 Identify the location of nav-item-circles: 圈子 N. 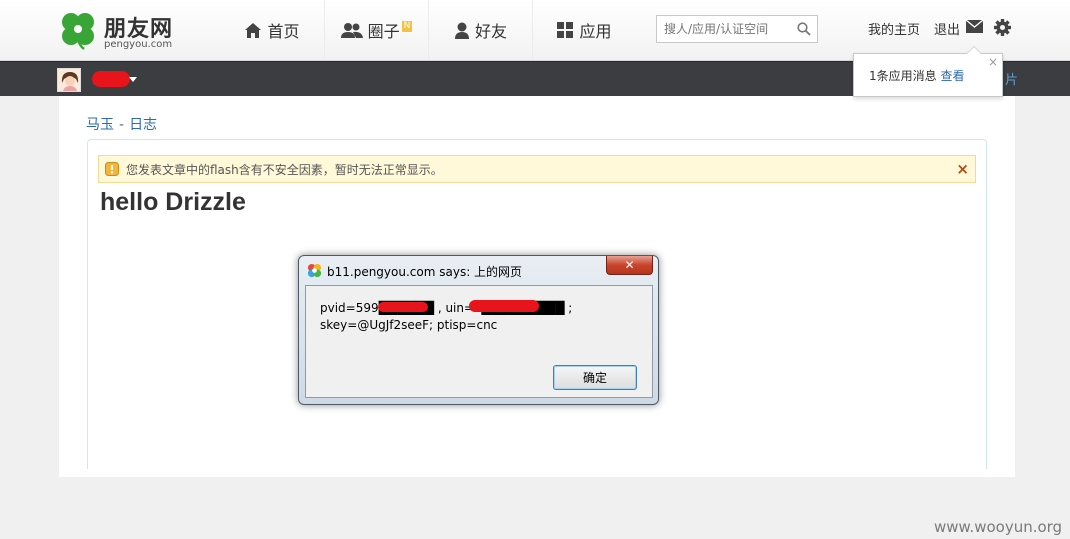
(376, 30).